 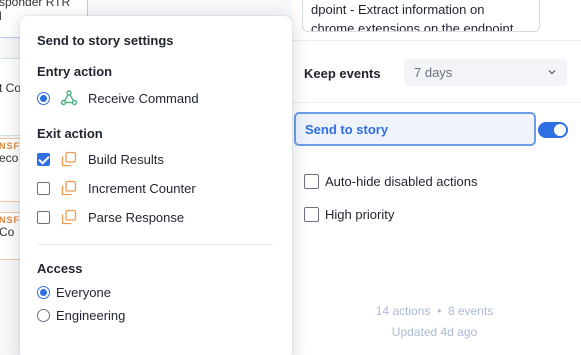 I want to click on exit-option-parse-response: Parse Response, so click(x=110, y=217).